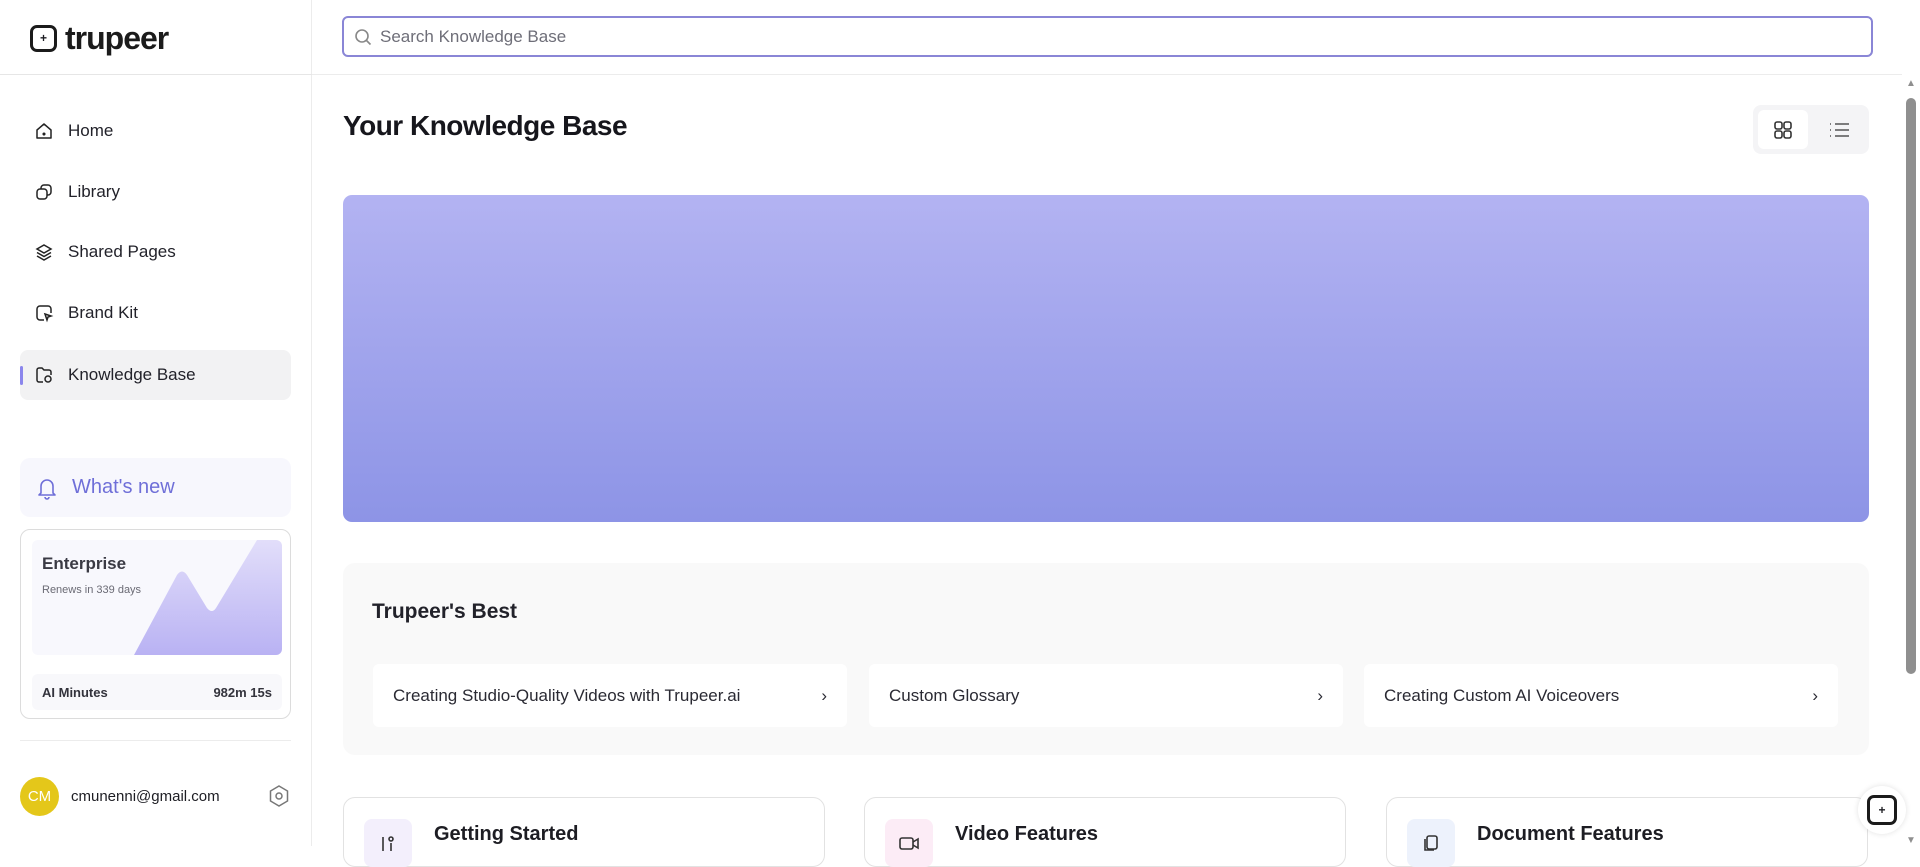  Describe the element at coordinates (155, 313) in the screenshot. I see `sidebar-item-brand-kit: Brand Kit` at that location.